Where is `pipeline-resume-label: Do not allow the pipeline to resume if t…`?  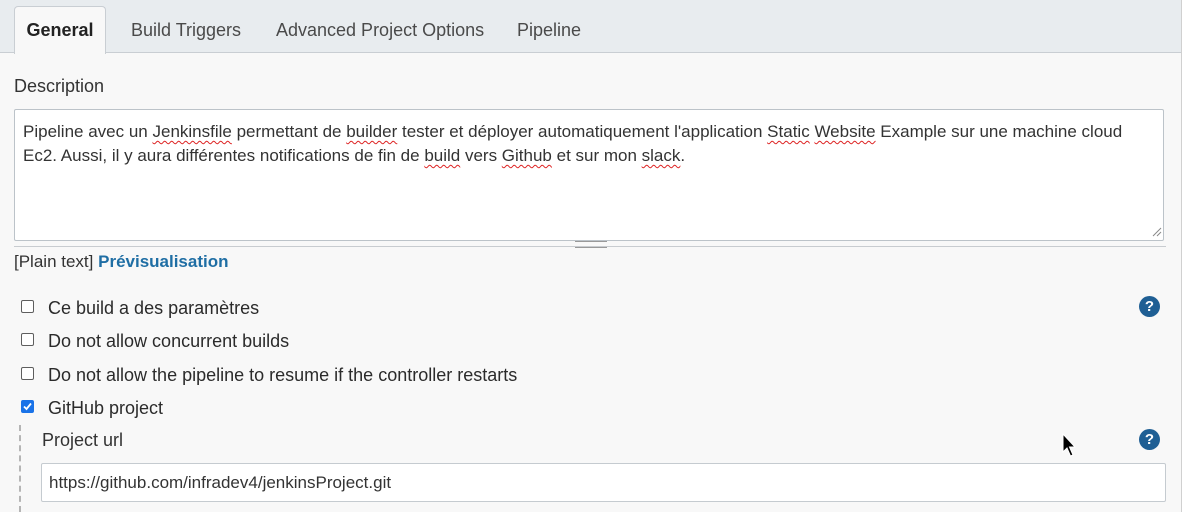
pipeline-resume-label: Do not allow the pipeline to resume if t… is located at coordinates (282, 375).